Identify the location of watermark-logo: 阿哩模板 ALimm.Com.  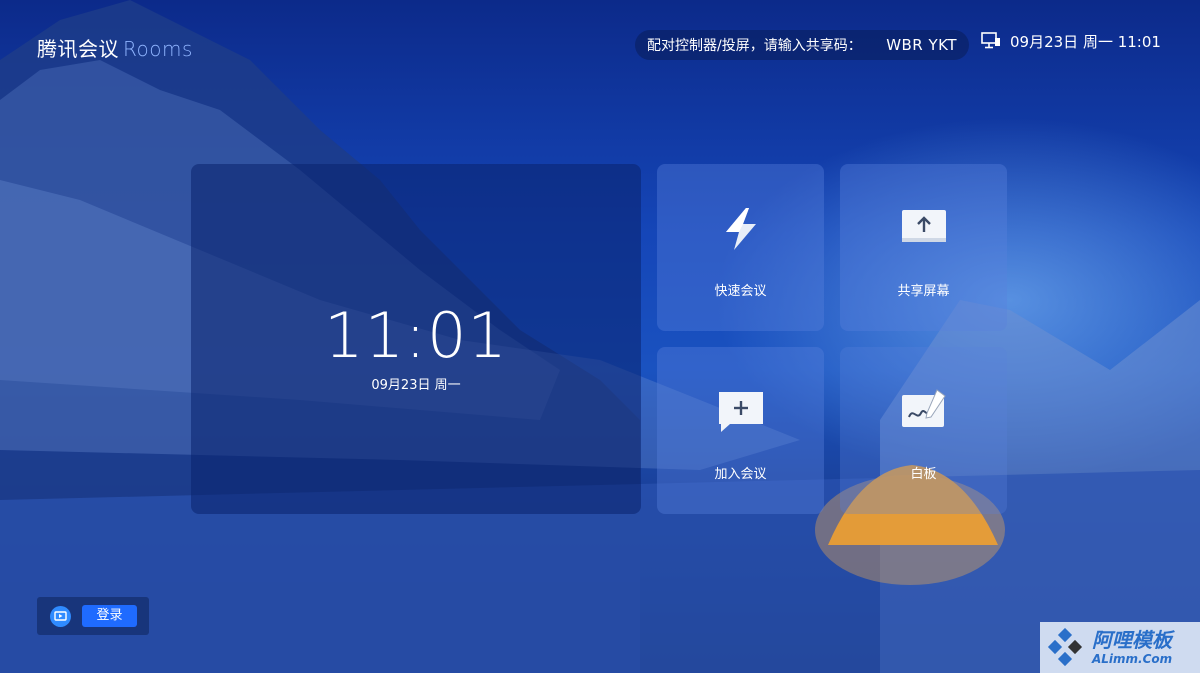
(1120, 647).